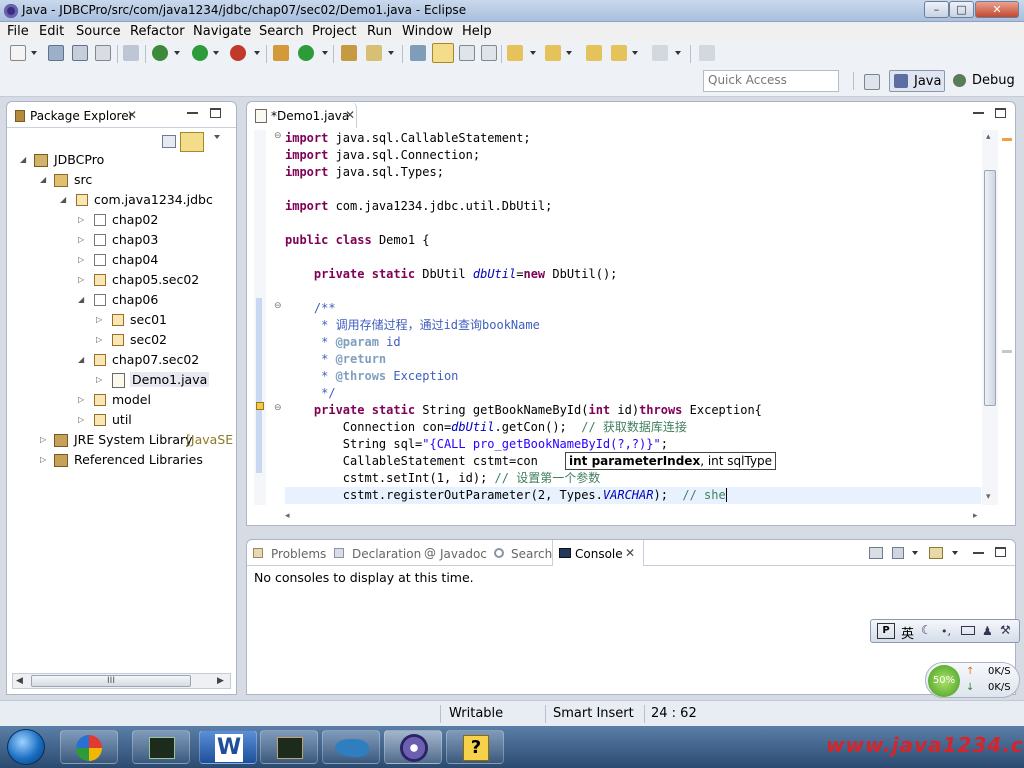 This screenshot has width=1024, height=768. I want to click on tab-javadoc: Javadoc, so click(463, 554).